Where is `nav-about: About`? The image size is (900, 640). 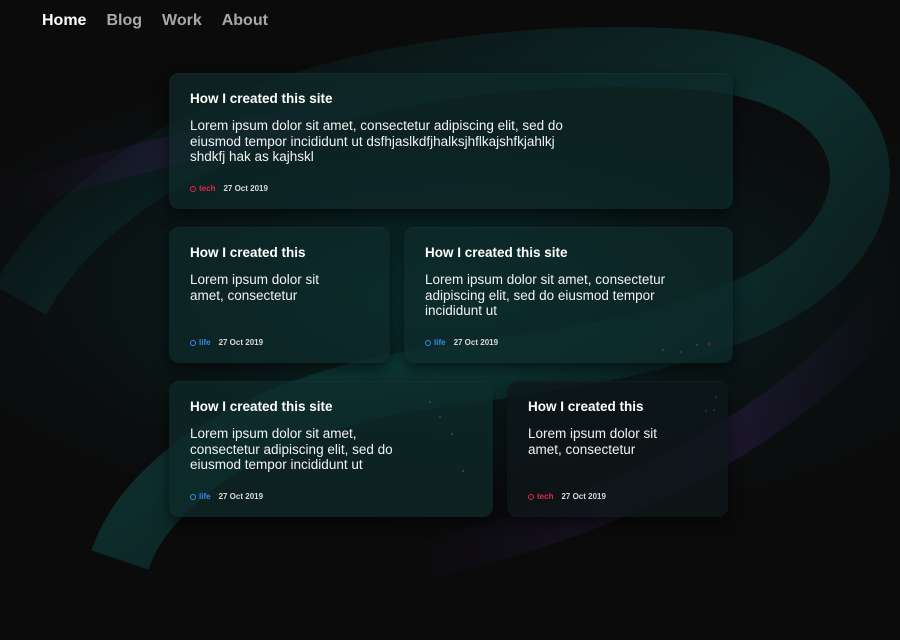
nav-about: About is located at coordinates (245, 21).